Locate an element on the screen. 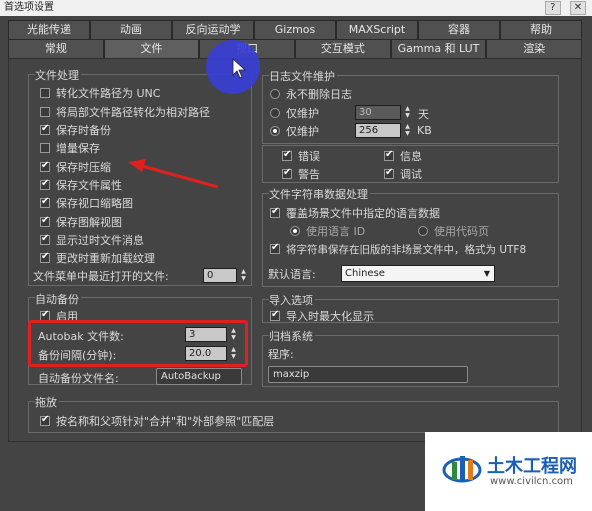 The height and width of the screenshot is (511, 592). option-save-legacy-utf8: 将字符串保存在旧版的非场景文件中，格式为 UTF8 is located at coordinates (398, 249).